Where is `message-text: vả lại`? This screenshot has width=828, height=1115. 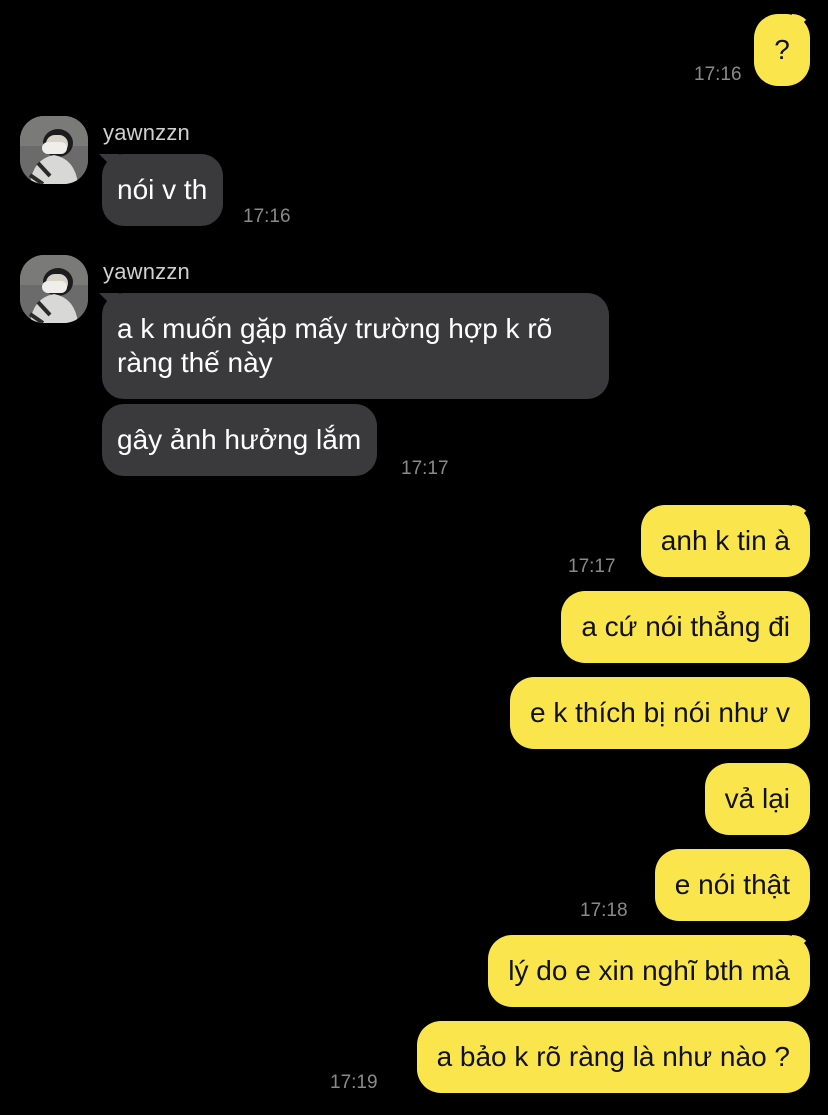 message-text: vả lại is located at coordinates (757, 798).